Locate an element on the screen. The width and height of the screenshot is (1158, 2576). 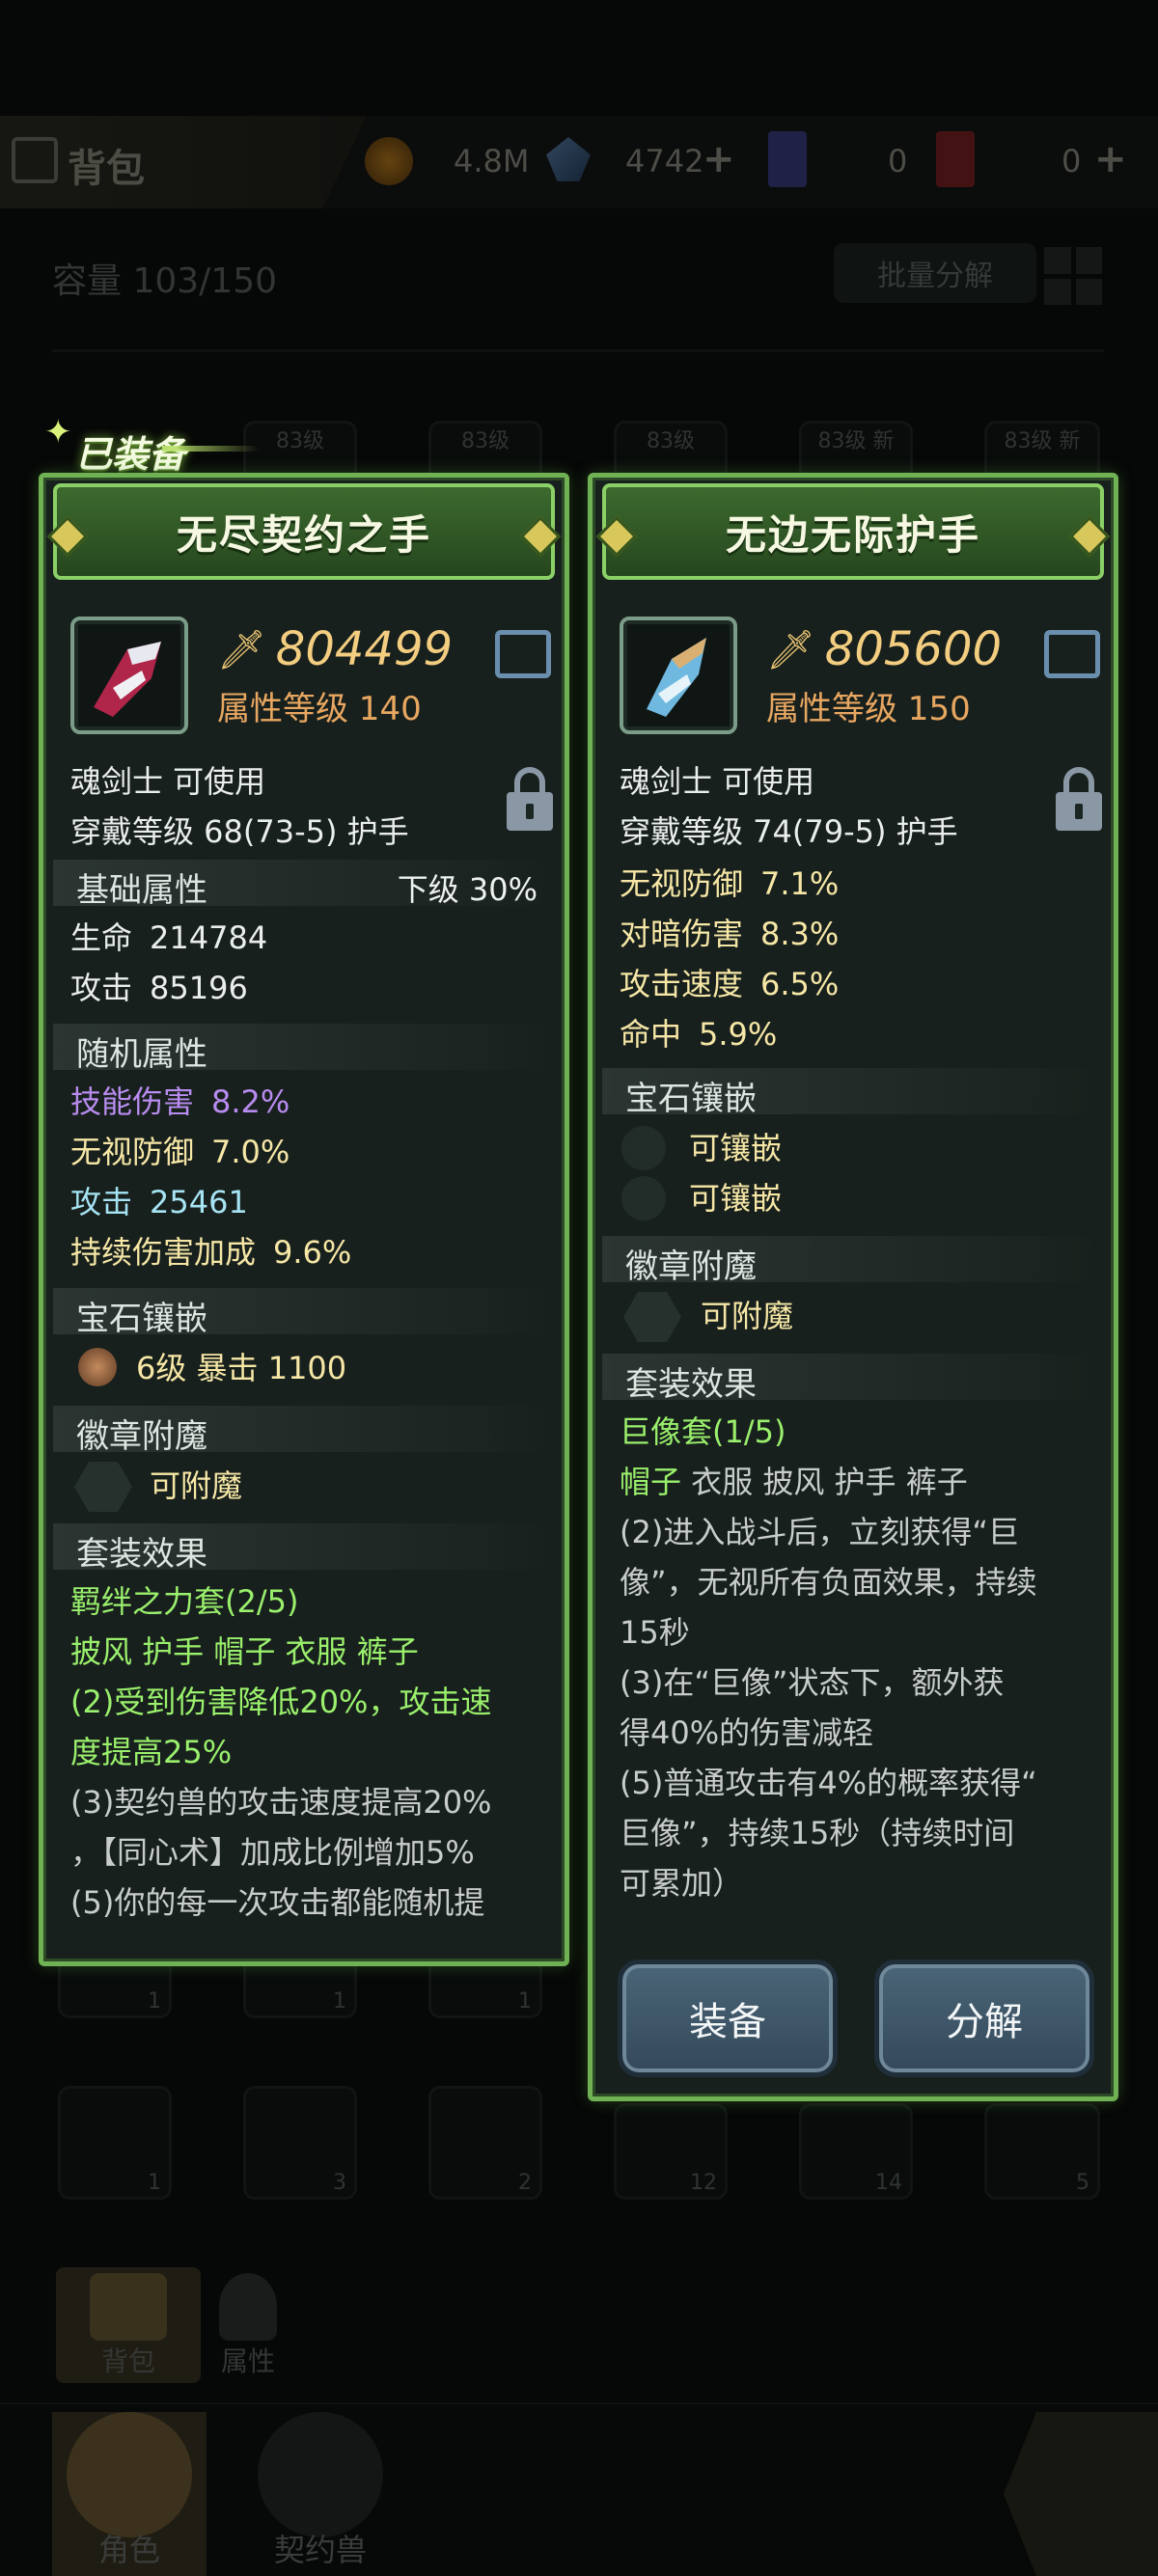
set-effect: ，【同心术】加成比例增加5% is located at coordinates (272, 1852).